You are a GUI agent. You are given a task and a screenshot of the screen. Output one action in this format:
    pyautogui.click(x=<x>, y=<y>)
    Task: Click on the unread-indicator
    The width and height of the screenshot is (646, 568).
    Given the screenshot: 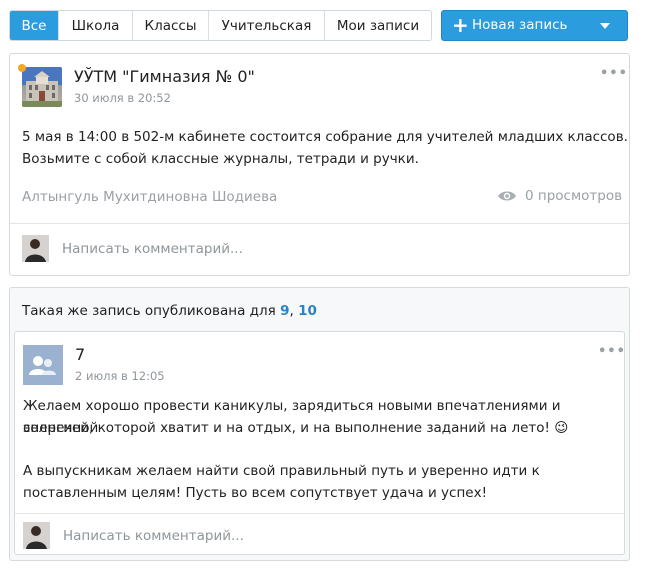 What is the action you would take?
    pyautogui.click(x=22, y=68)
    